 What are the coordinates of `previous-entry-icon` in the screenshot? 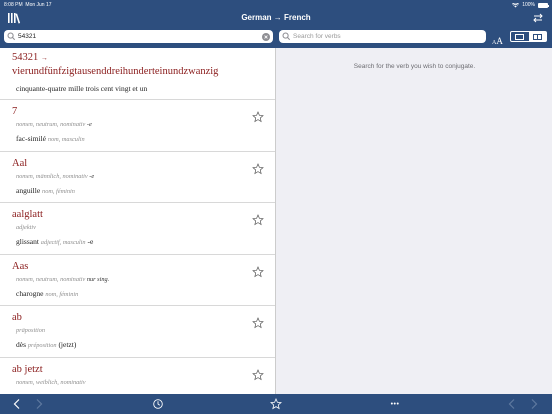 It's located at (512, 404).